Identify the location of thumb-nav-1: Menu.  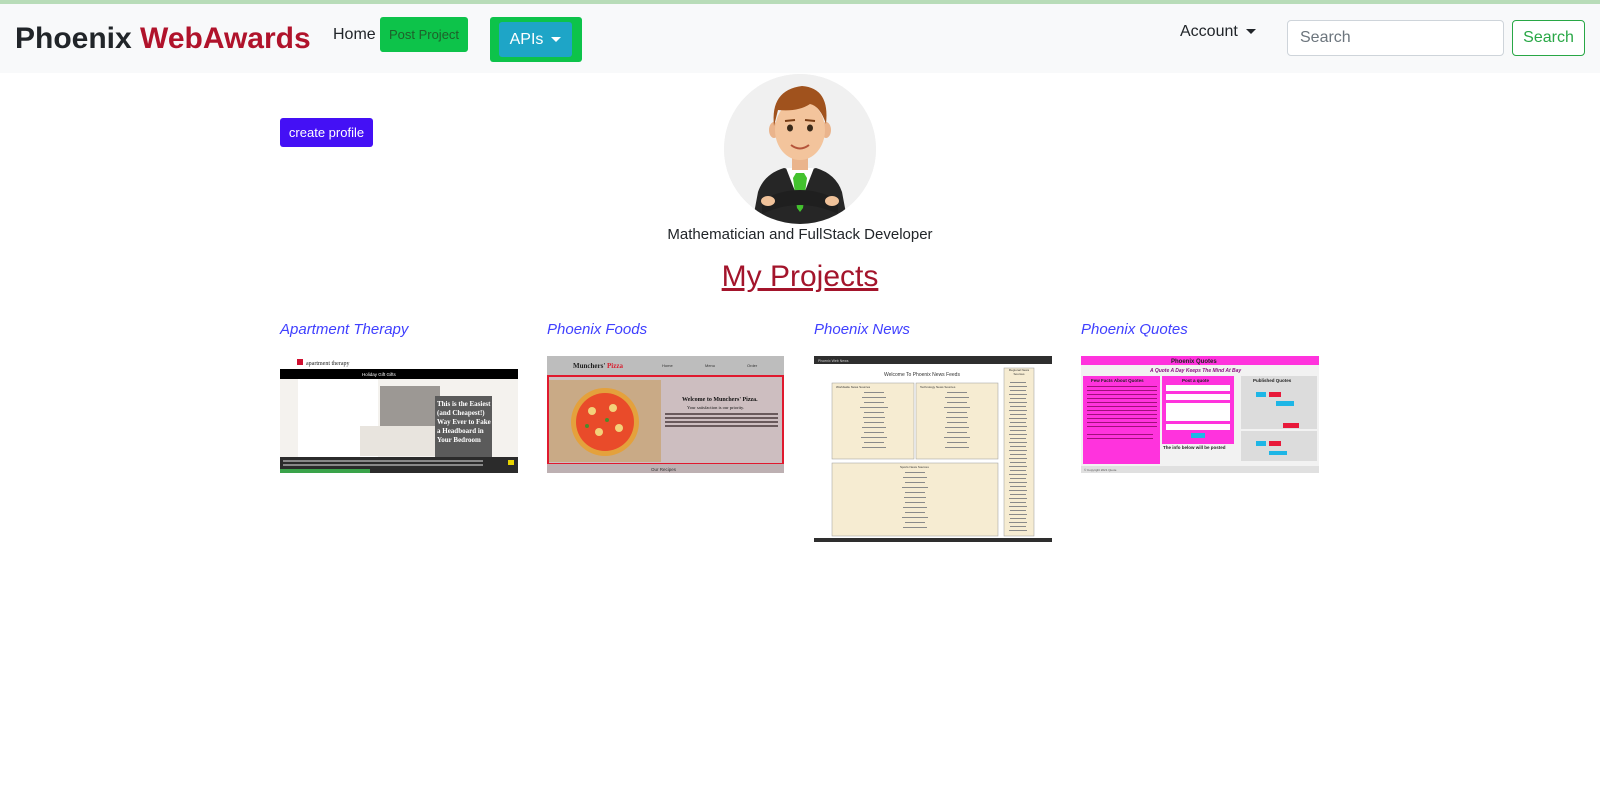
(710, 365).